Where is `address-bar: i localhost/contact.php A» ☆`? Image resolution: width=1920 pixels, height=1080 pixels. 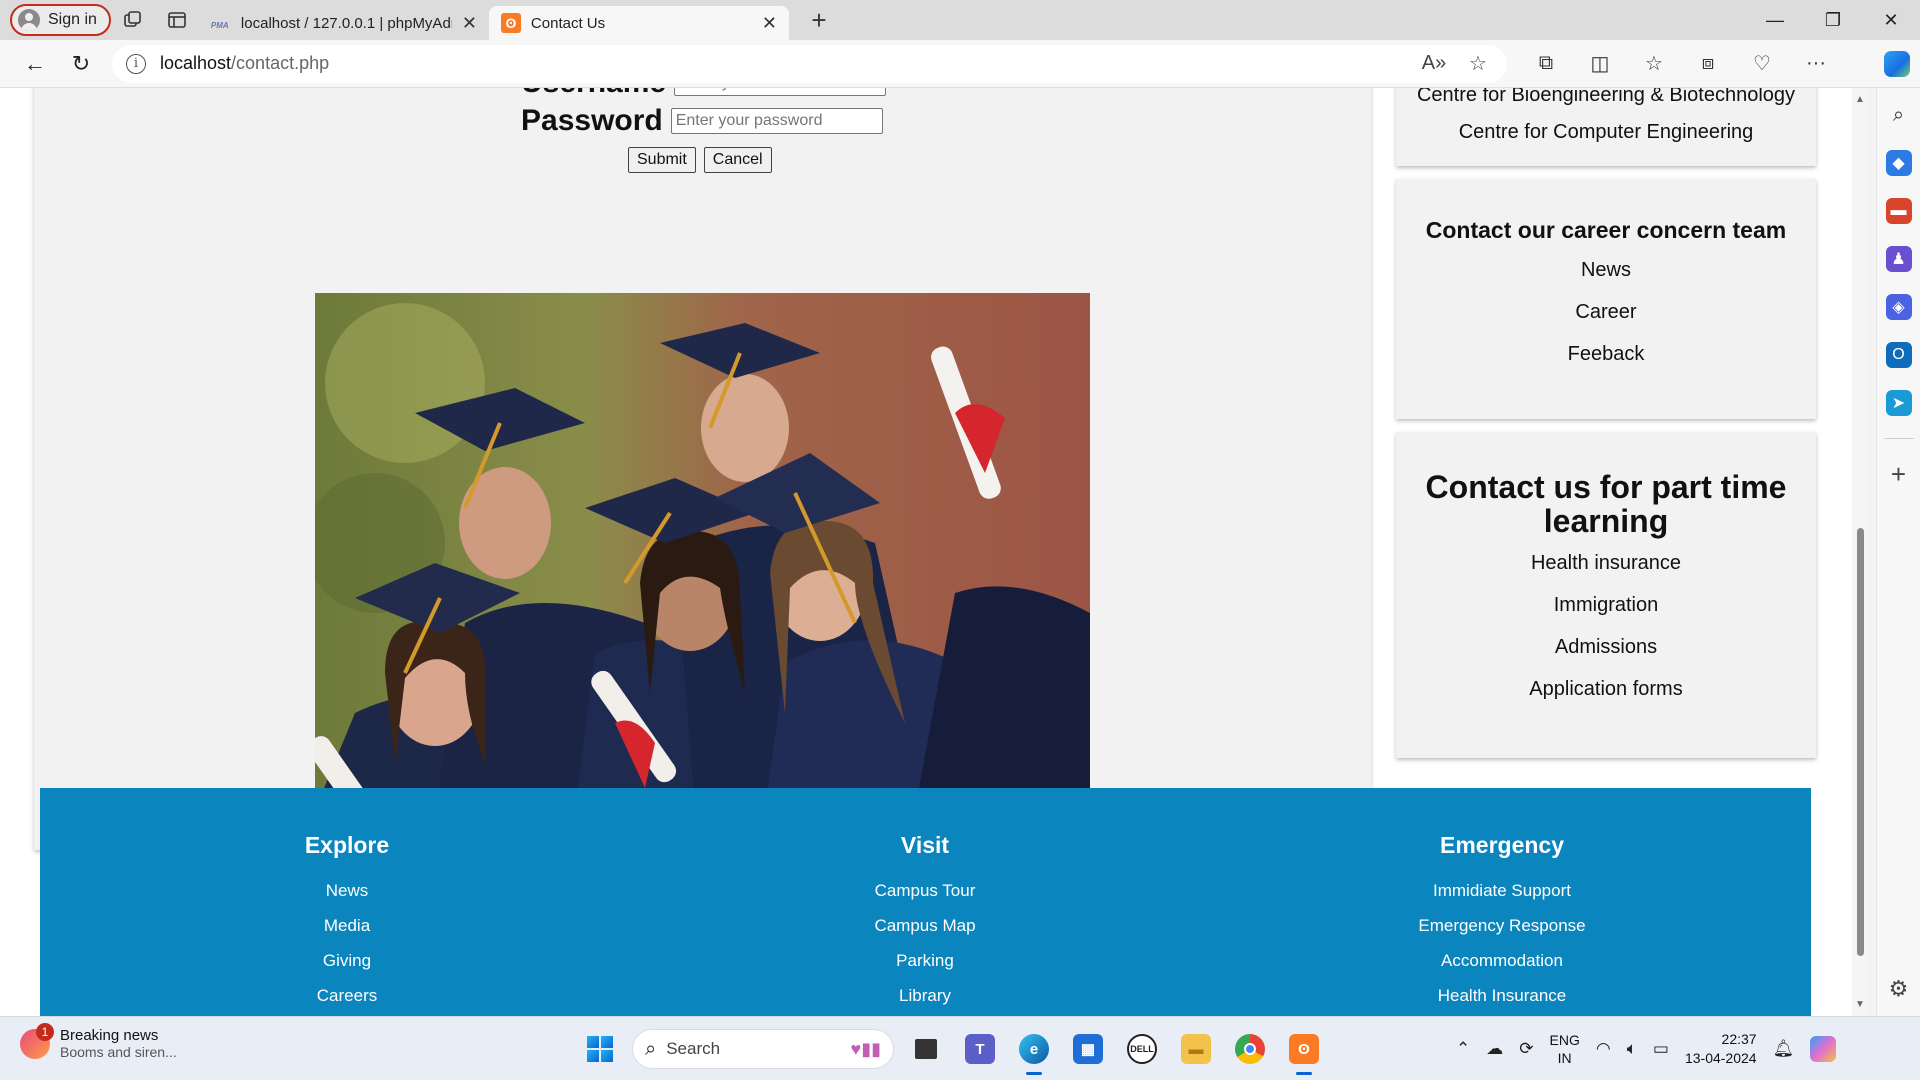
address-bar: i localhost/contact.php A» ☆ is located at coordinates (809, 63).